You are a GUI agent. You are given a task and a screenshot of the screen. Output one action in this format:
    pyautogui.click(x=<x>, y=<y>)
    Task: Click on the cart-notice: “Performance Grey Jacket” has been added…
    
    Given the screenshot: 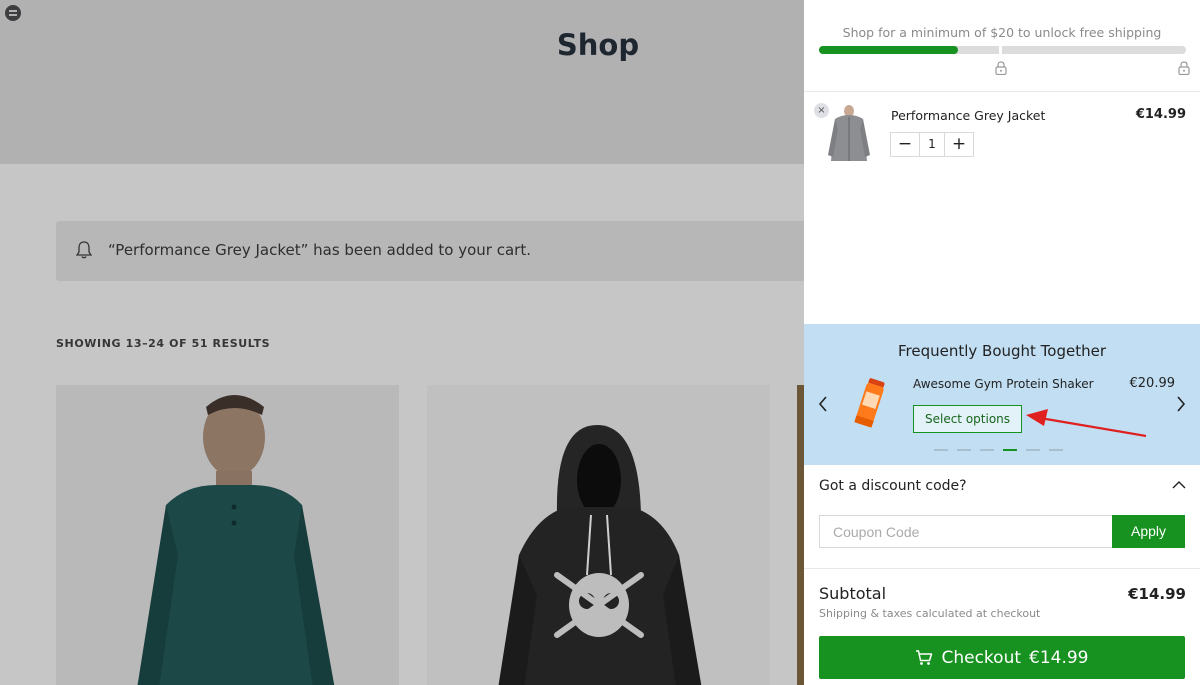 What is the action you would take?
    pyautogui.click(x=430, y=251)
    